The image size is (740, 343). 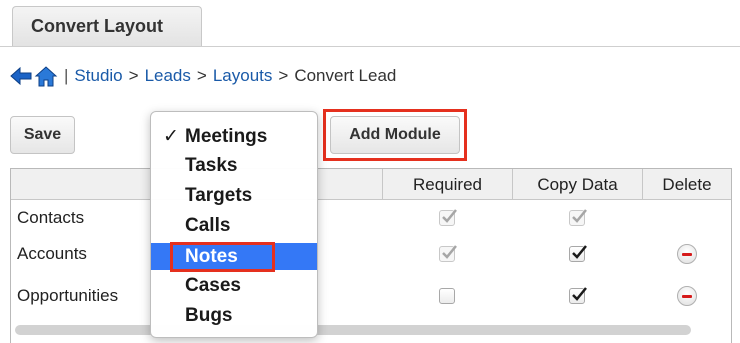 I want to click on menu-item-cases: Cases, so click(x=234, y=285).